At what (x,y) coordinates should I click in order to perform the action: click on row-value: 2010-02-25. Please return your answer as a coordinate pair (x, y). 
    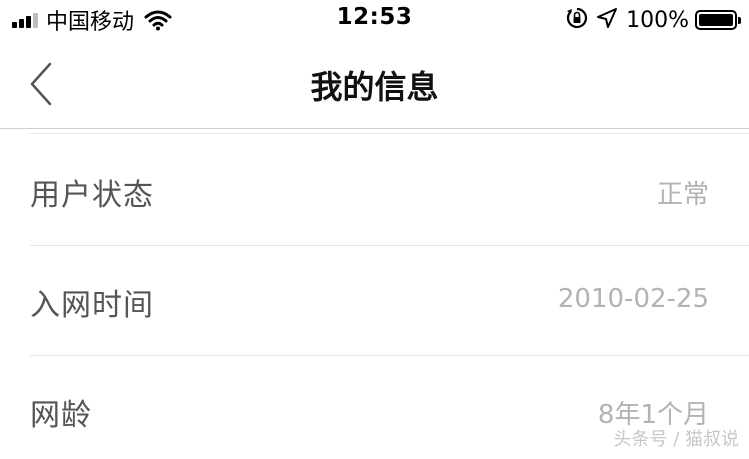
    Looking at the image, I should click on (633, 299).